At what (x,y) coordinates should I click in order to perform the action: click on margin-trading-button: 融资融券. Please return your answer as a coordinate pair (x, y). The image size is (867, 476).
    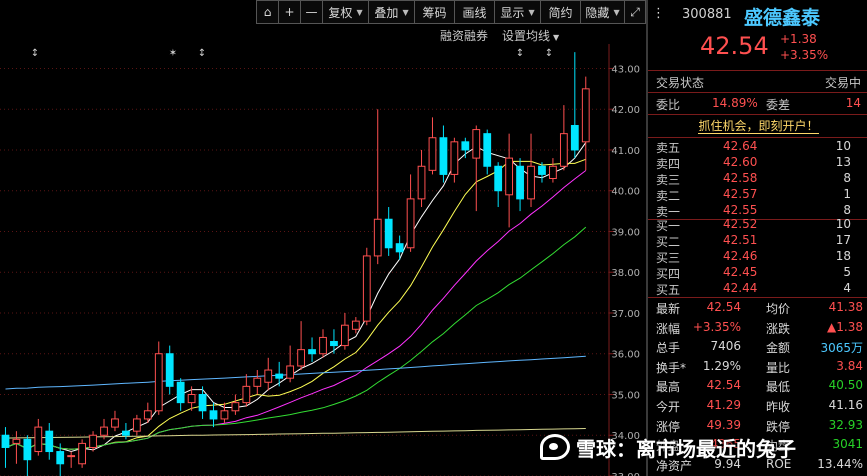
    Looking at the image, I should click on (464, 35).